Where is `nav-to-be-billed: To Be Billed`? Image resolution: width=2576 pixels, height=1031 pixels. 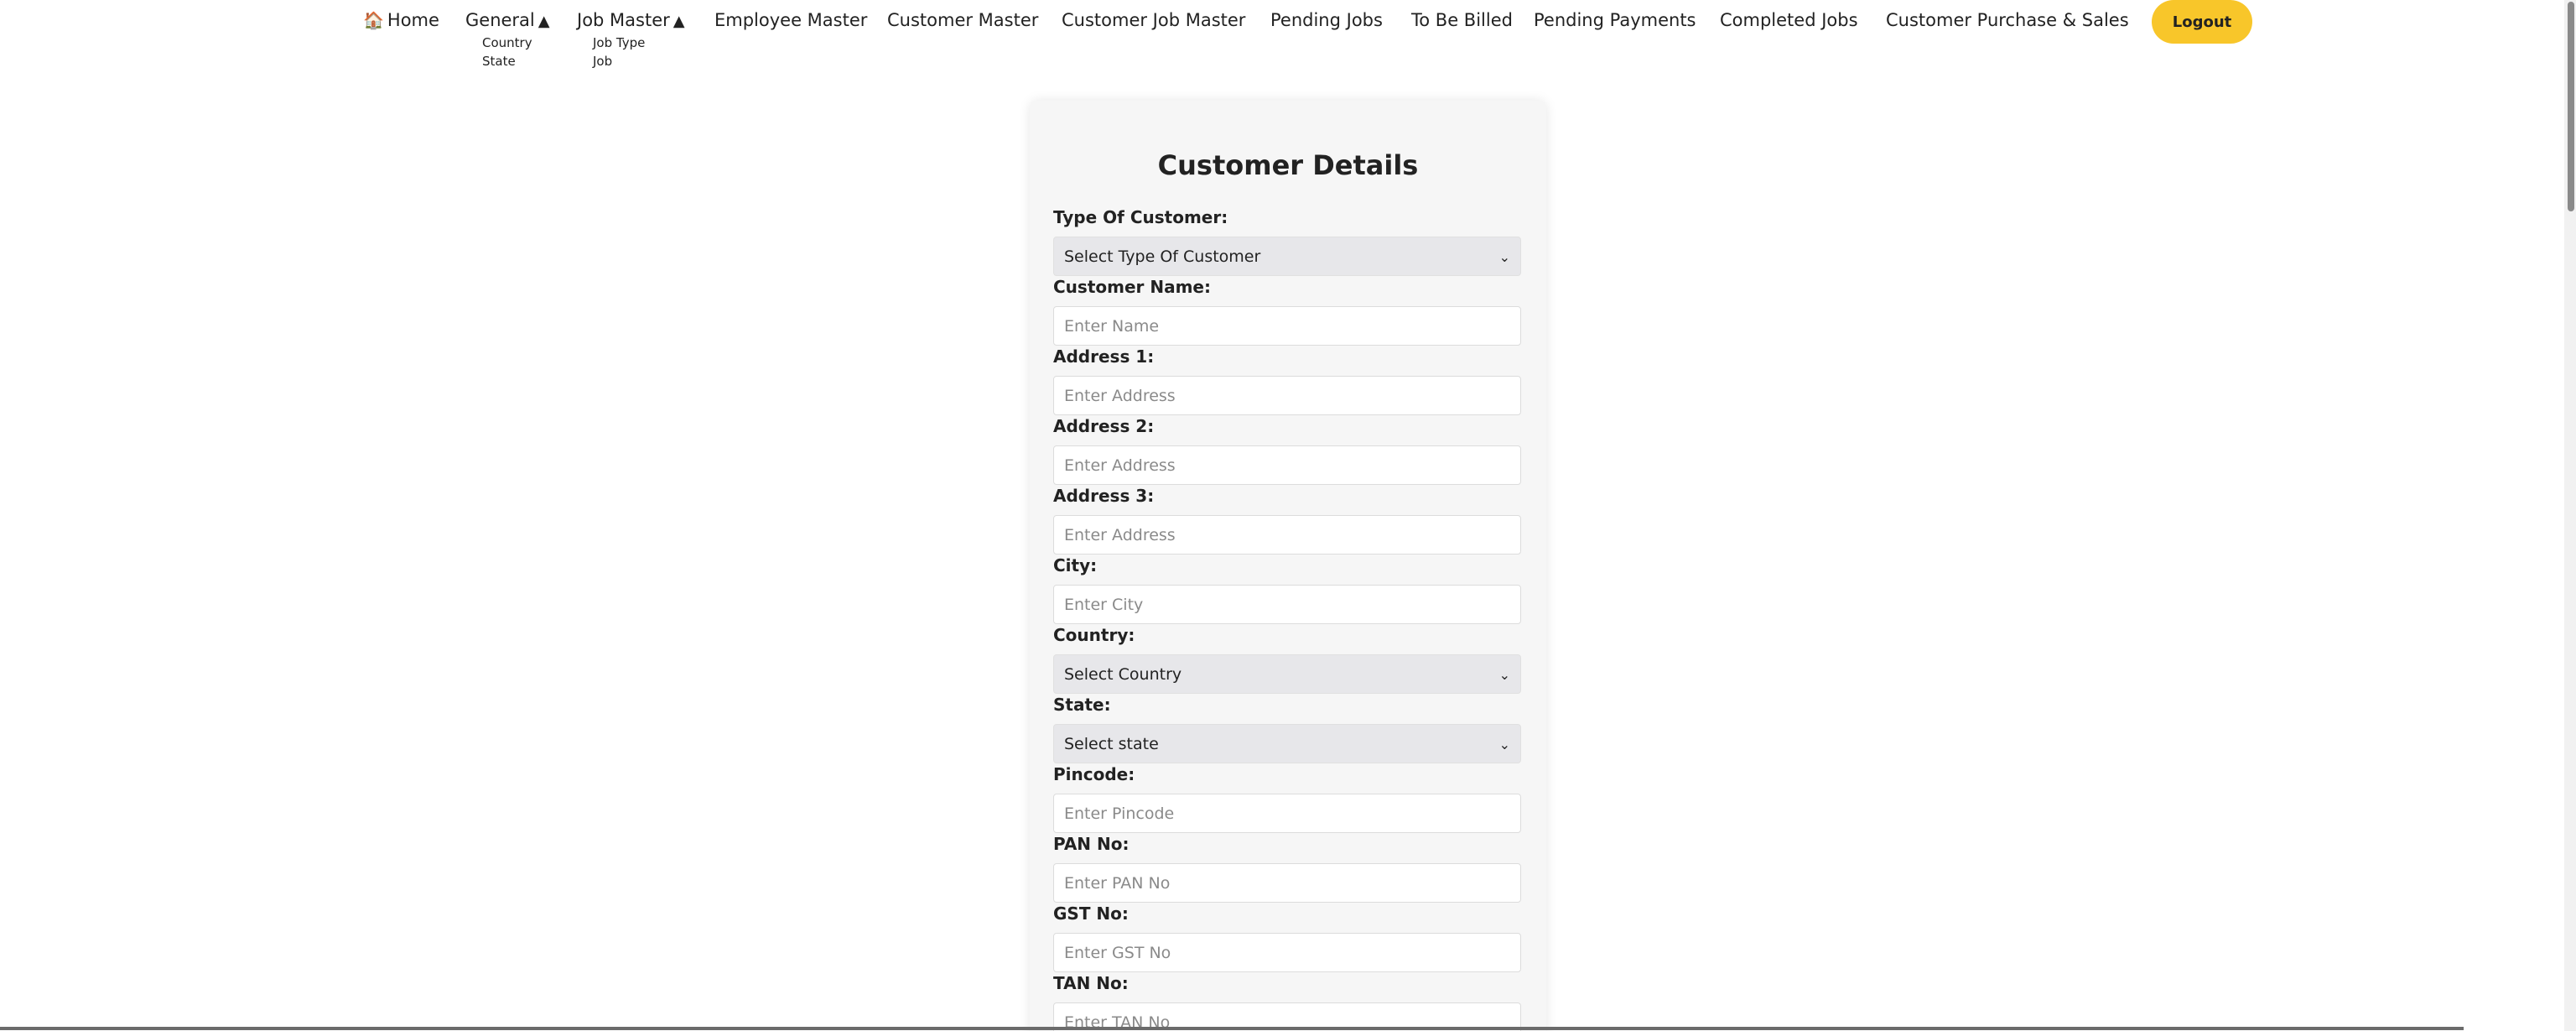 nav-to-be-billed: To Be Billed is located at coordinates (1462, 20).